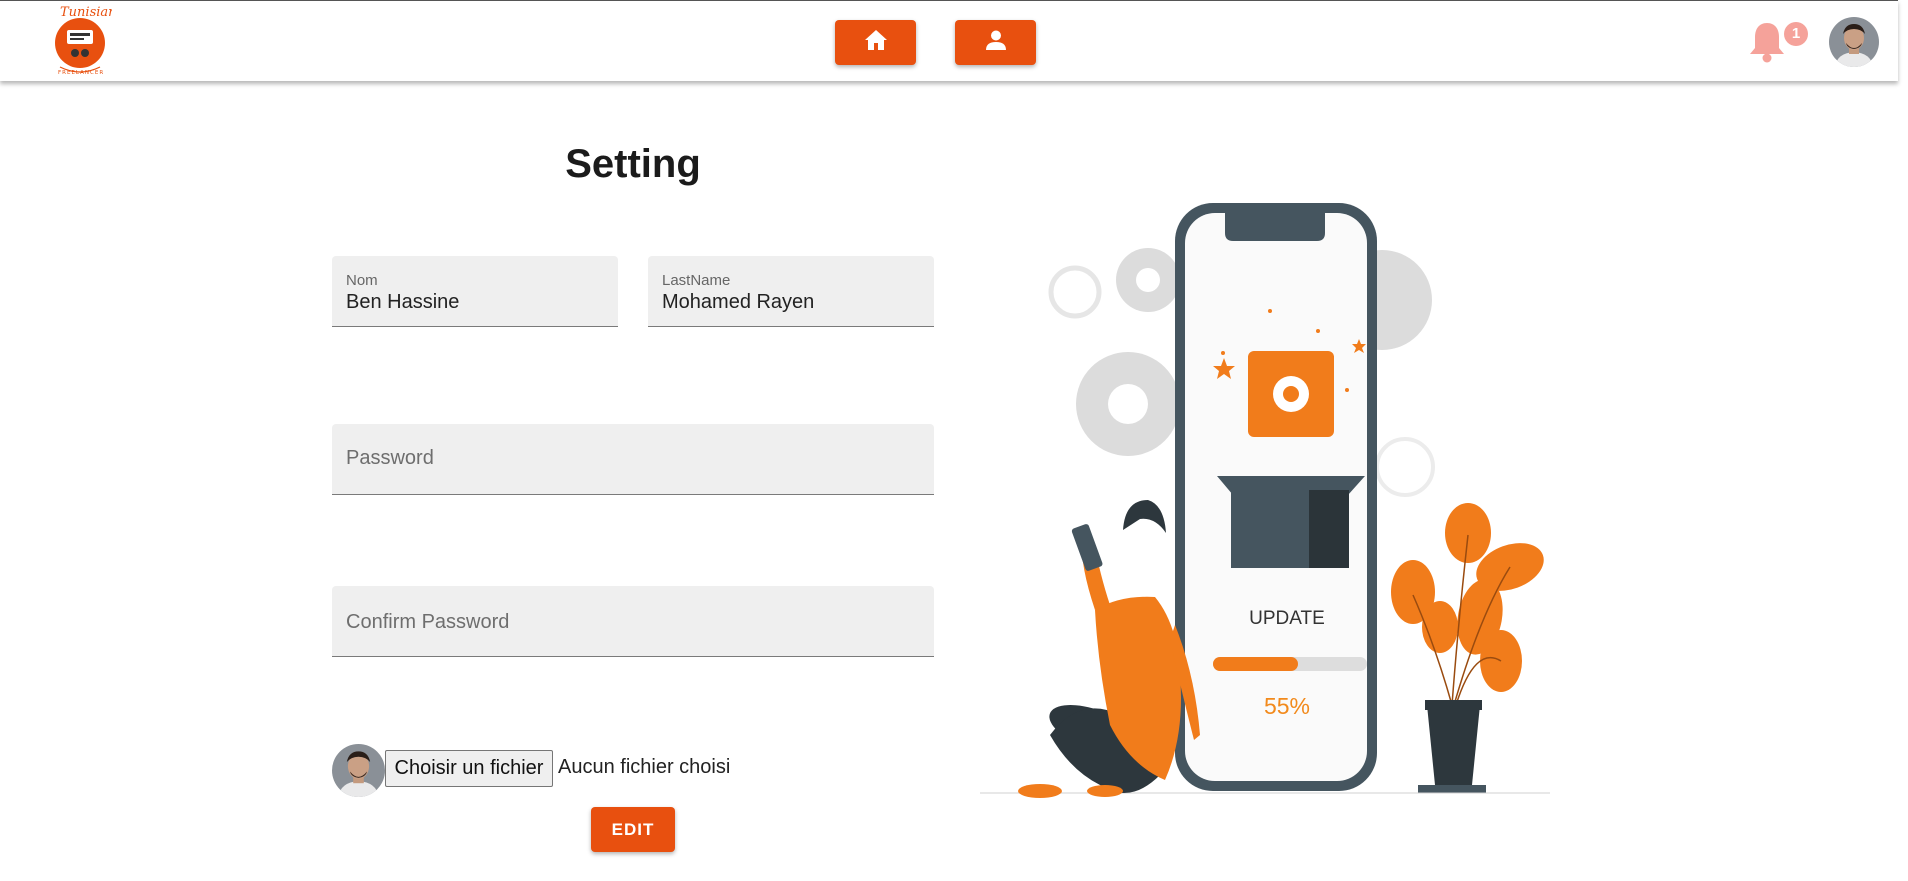 This screenshot has width=1908, height=881. I want to click on lastname-field: LastName Mohamed Rayen, so click(791, 291).